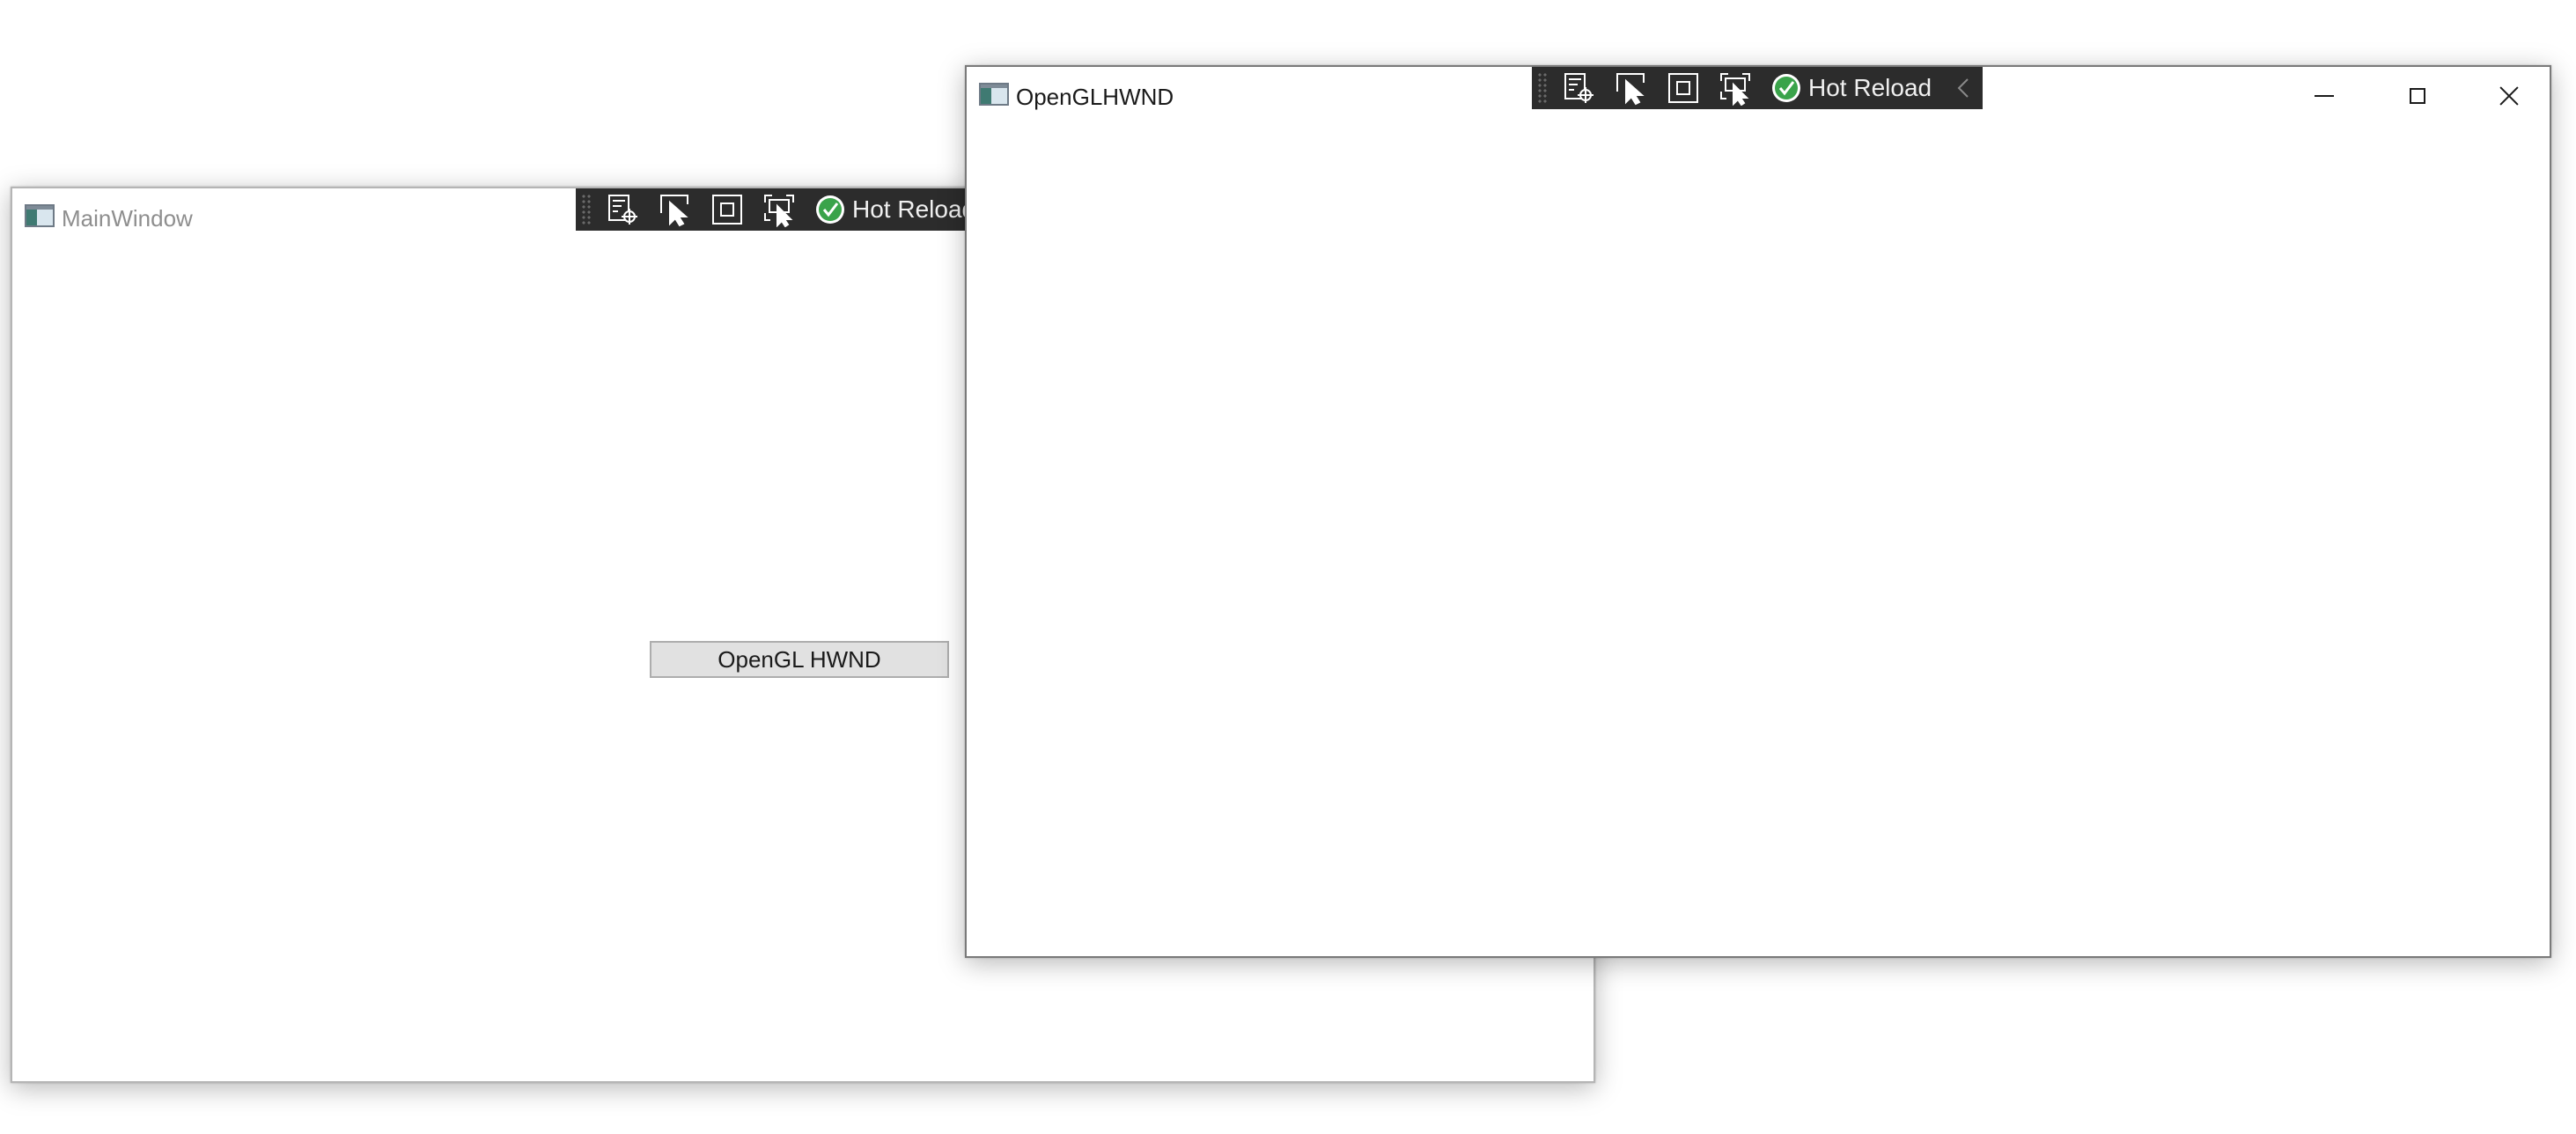  Describe the element at coordinates (1963, 88) in the screenshot. I see `collapse-toolbar-chevron-icon` at that location.